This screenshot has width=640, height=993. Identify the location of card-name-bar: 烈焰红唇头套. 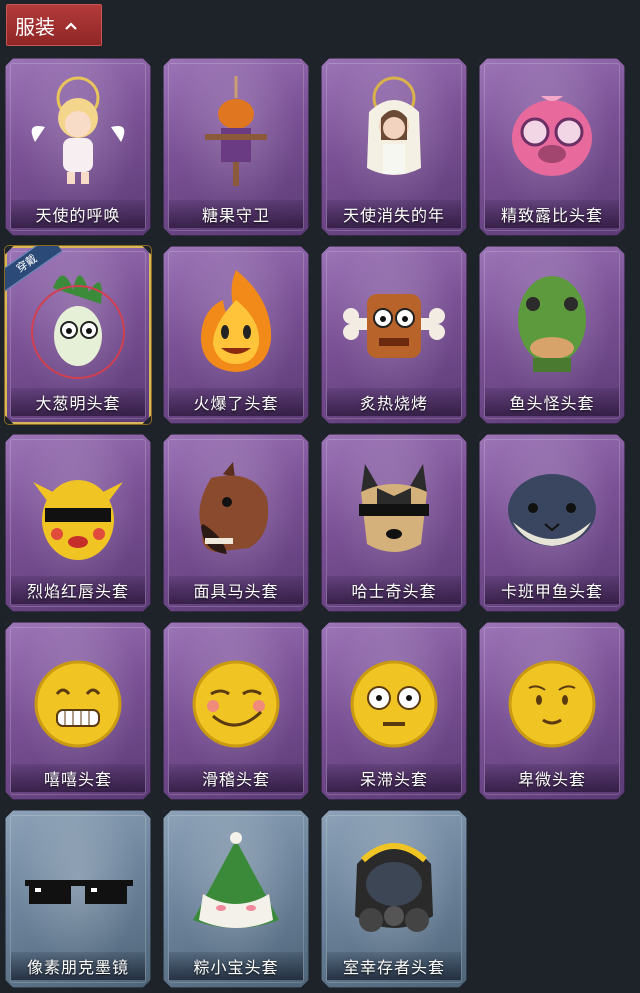
(78, 590).